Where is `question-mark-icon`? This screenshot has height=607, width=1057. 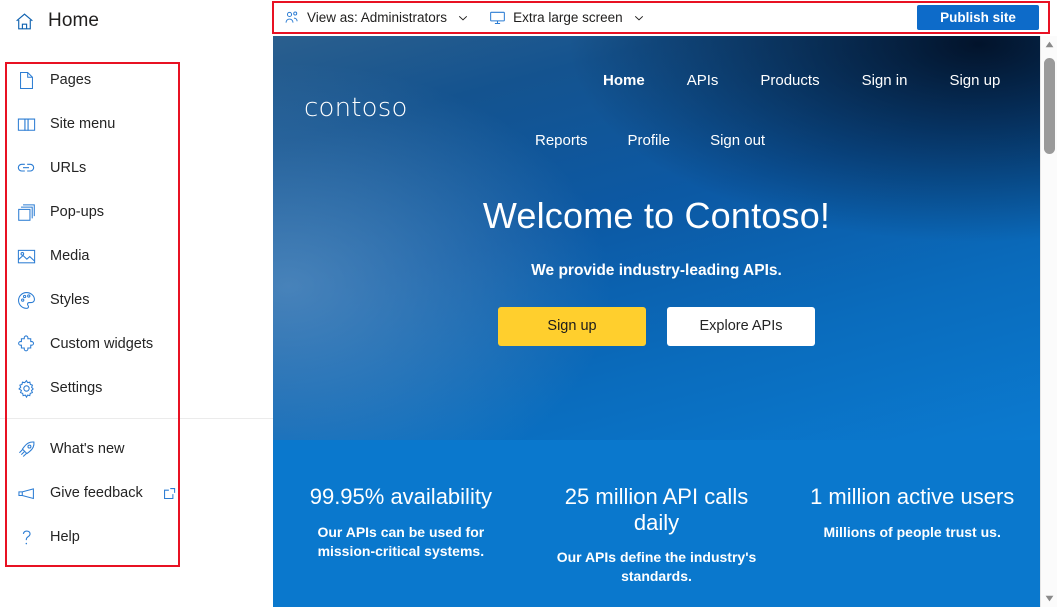 question-mark-icon is located at coordinates (26, 537).